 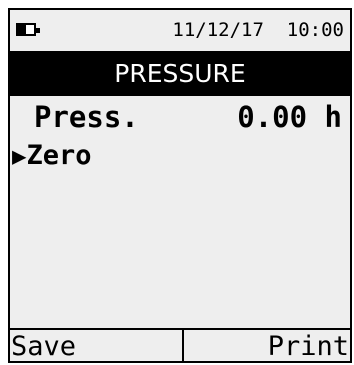 What do you see at coordinates (218, 30) in the screenshot?
I see `date-text: 11/12/17` at bounding box center [218, 30].